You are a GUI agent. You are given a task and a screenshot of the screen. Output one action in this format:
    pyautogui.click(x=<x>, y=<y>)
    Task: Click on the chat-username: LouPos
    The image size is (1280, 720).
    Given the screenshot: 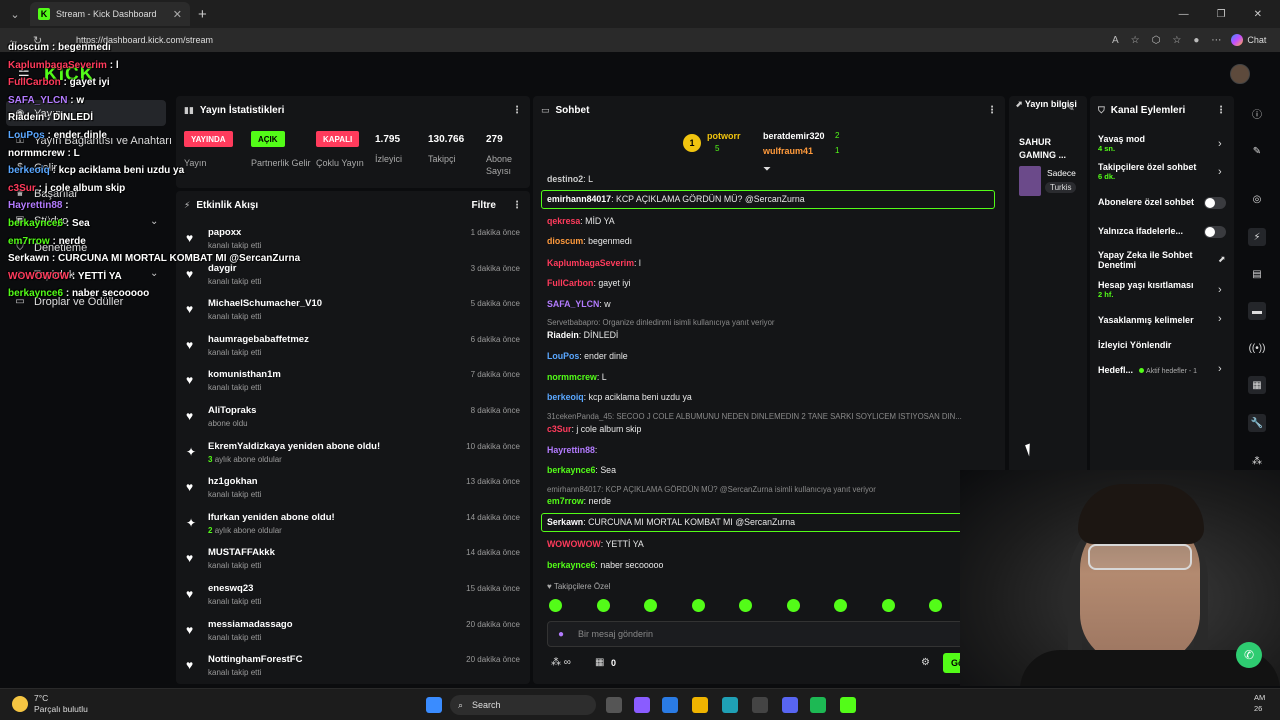 What is the action you would take?
    pyautogui.click(x=563, y=356)
    